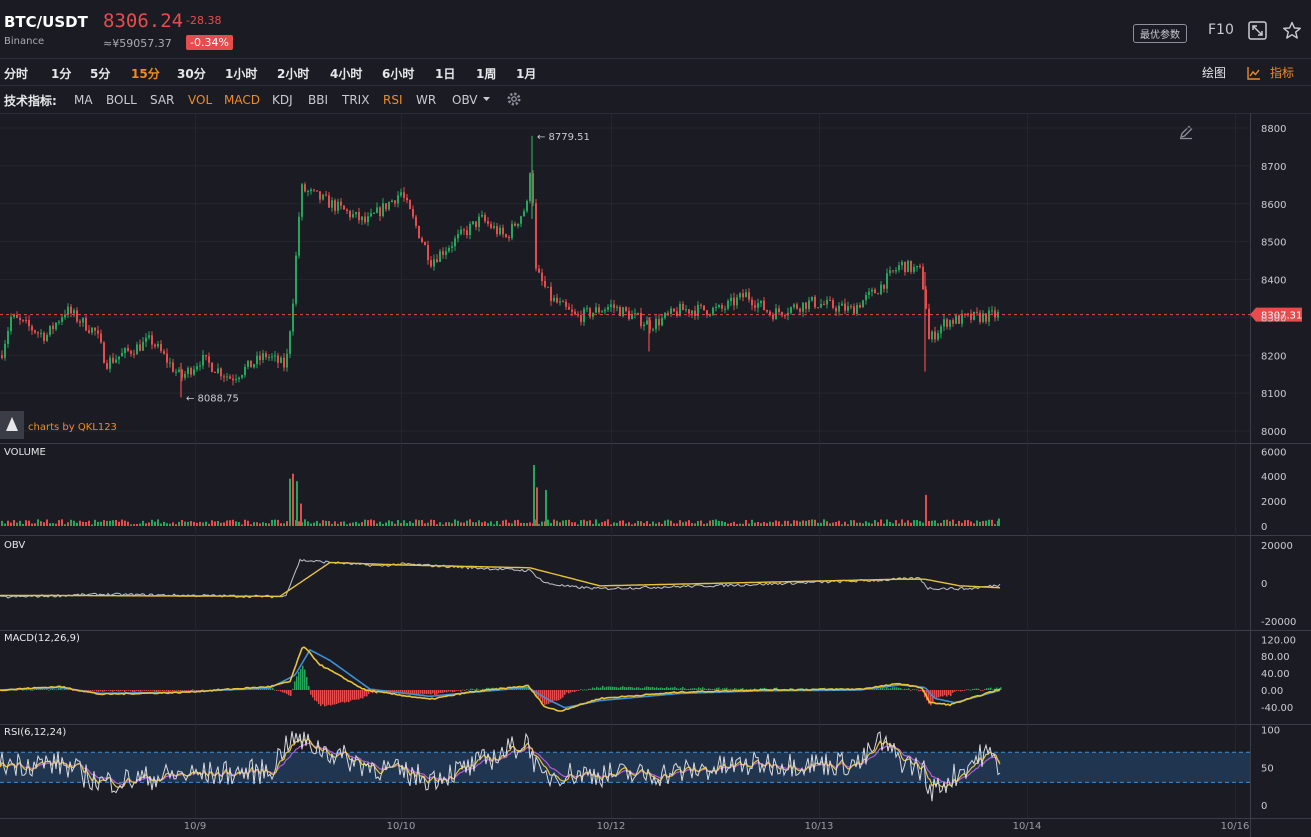 Image resolution: width=1311 pixels, height=837 pixels. What do you see at coordinates (346, 73) in the screenshot?
I see `interval-tab: 4小时` at bounding box center [346, 73].